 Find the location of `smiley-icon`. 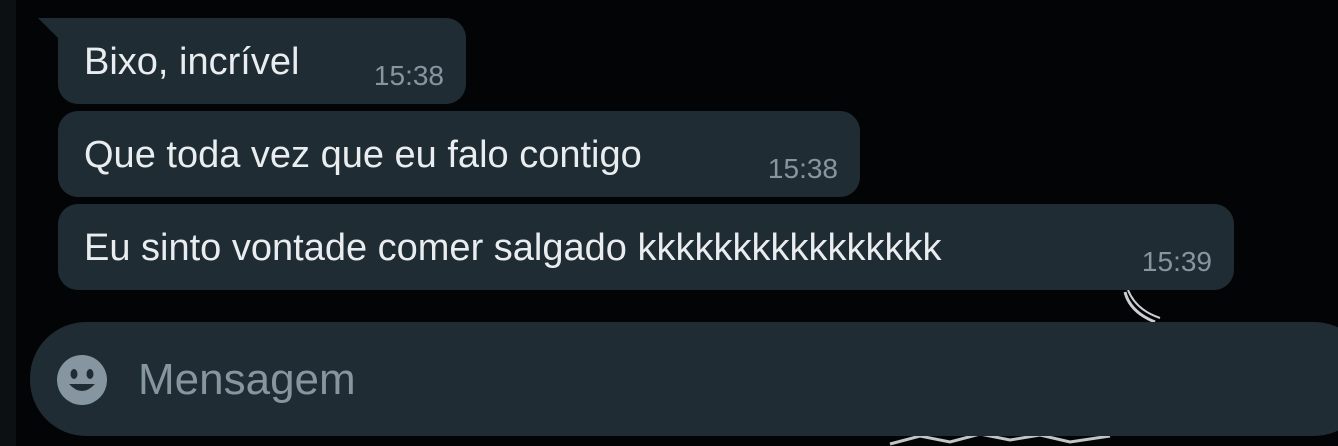

smiley-icon is located at coordinates (82, 380).